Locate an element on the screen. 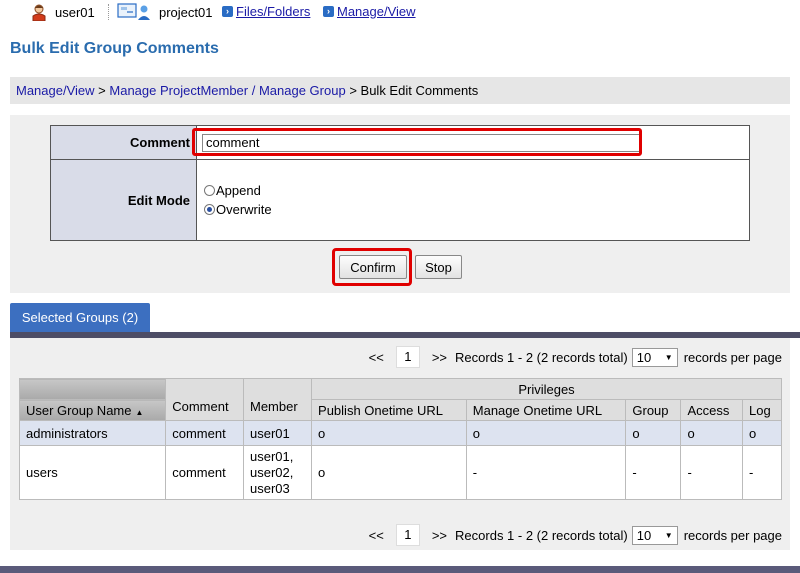 This screenshot has height=573, width=800. project-name: project01 is located at coordinates (186, 12).